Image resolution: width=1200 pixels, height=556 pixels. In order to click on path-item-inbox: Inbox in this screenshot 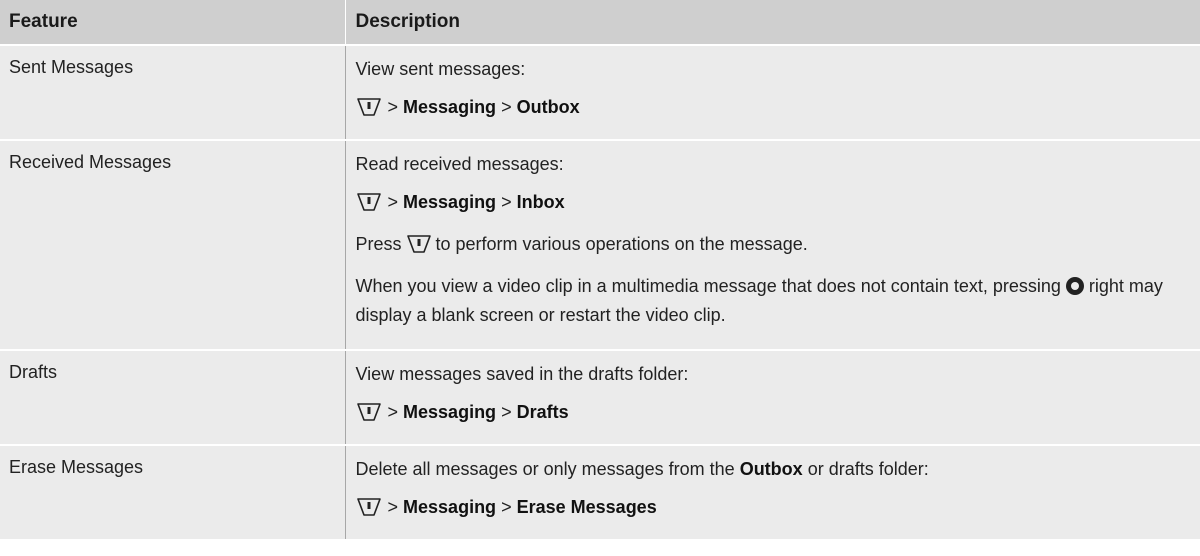, I will do `click(540, 202)`.